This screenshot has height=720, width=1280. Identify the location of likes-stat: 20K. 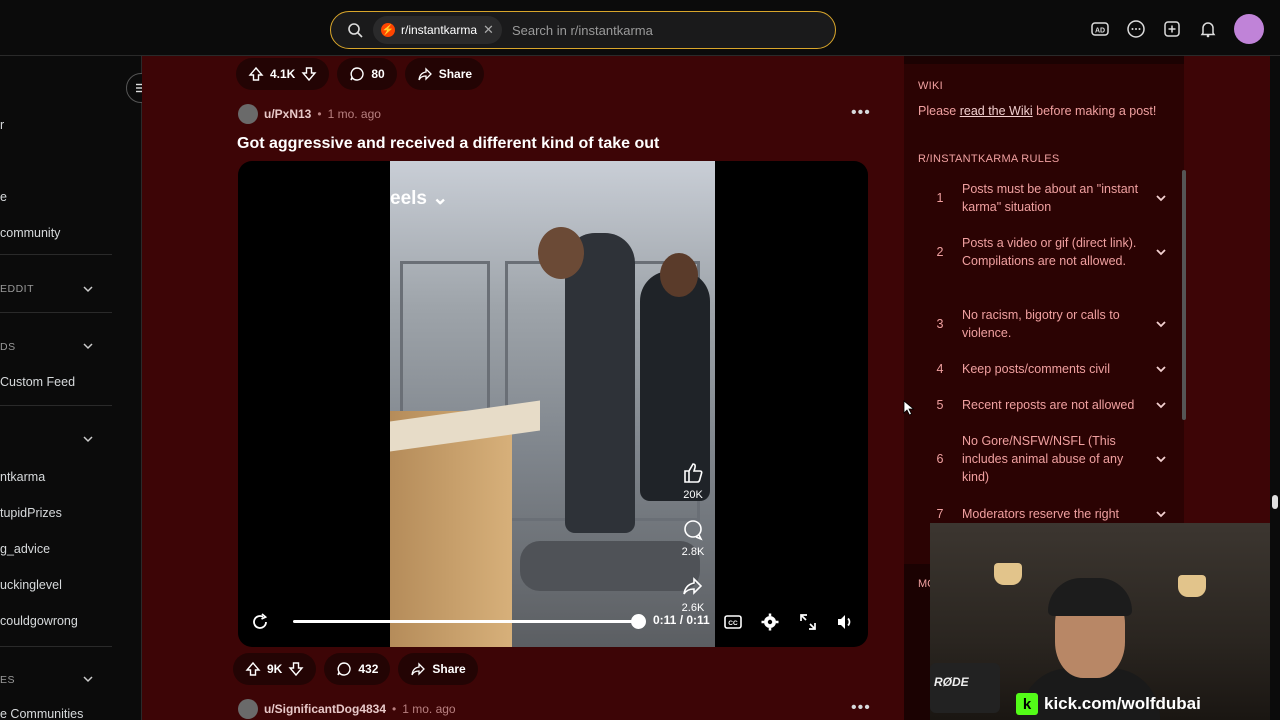
(693, 481).